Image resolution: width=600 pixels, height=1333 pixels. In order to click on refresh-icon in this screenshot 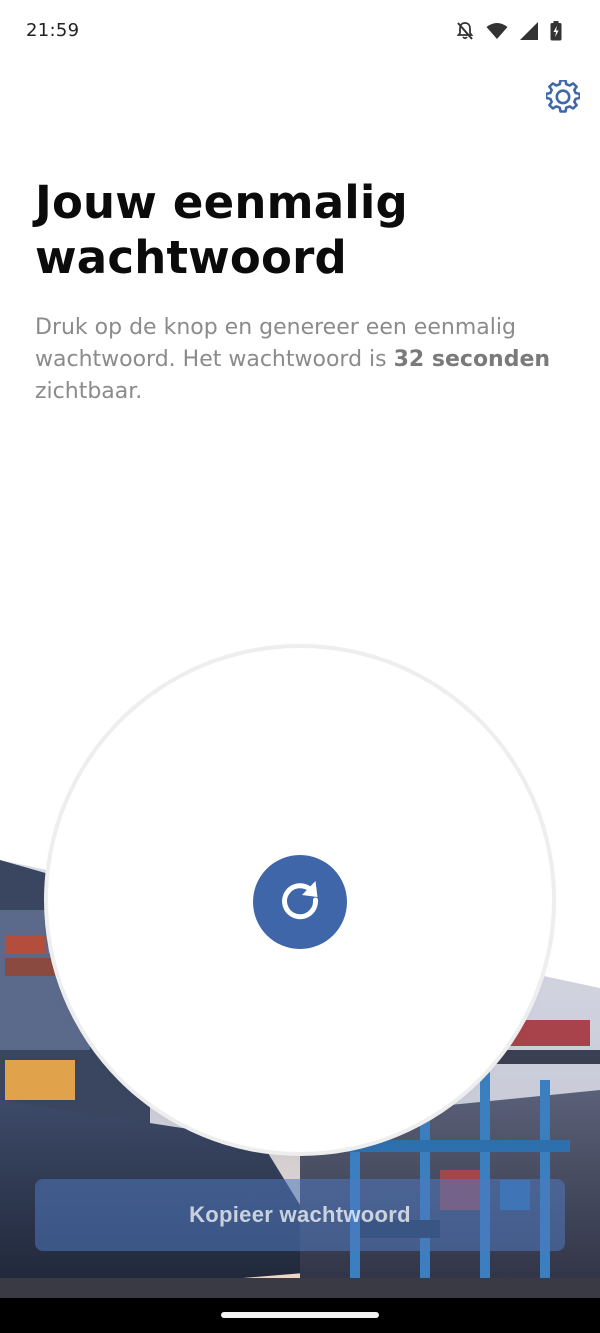, I will do `click(300, 902)`.